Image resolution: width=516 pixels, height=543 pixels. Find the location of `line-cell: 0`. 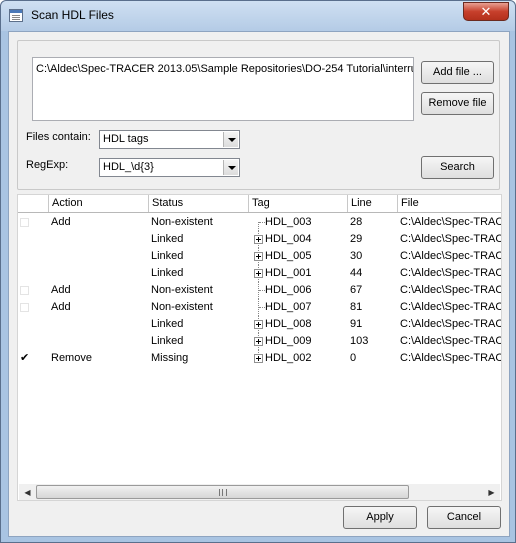

line-cell: 0 is located at coordinates (353, 358).